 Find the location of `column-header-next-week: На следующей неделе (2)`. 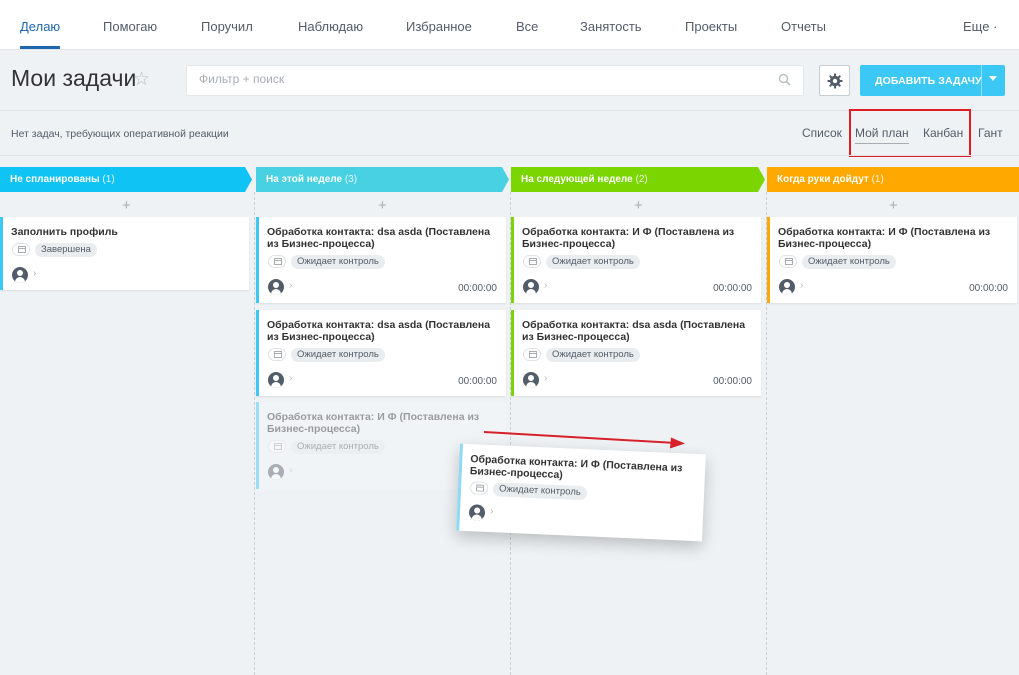

column-header-next-week: На следующей неделе (2) is located at coordinates (638, 179).